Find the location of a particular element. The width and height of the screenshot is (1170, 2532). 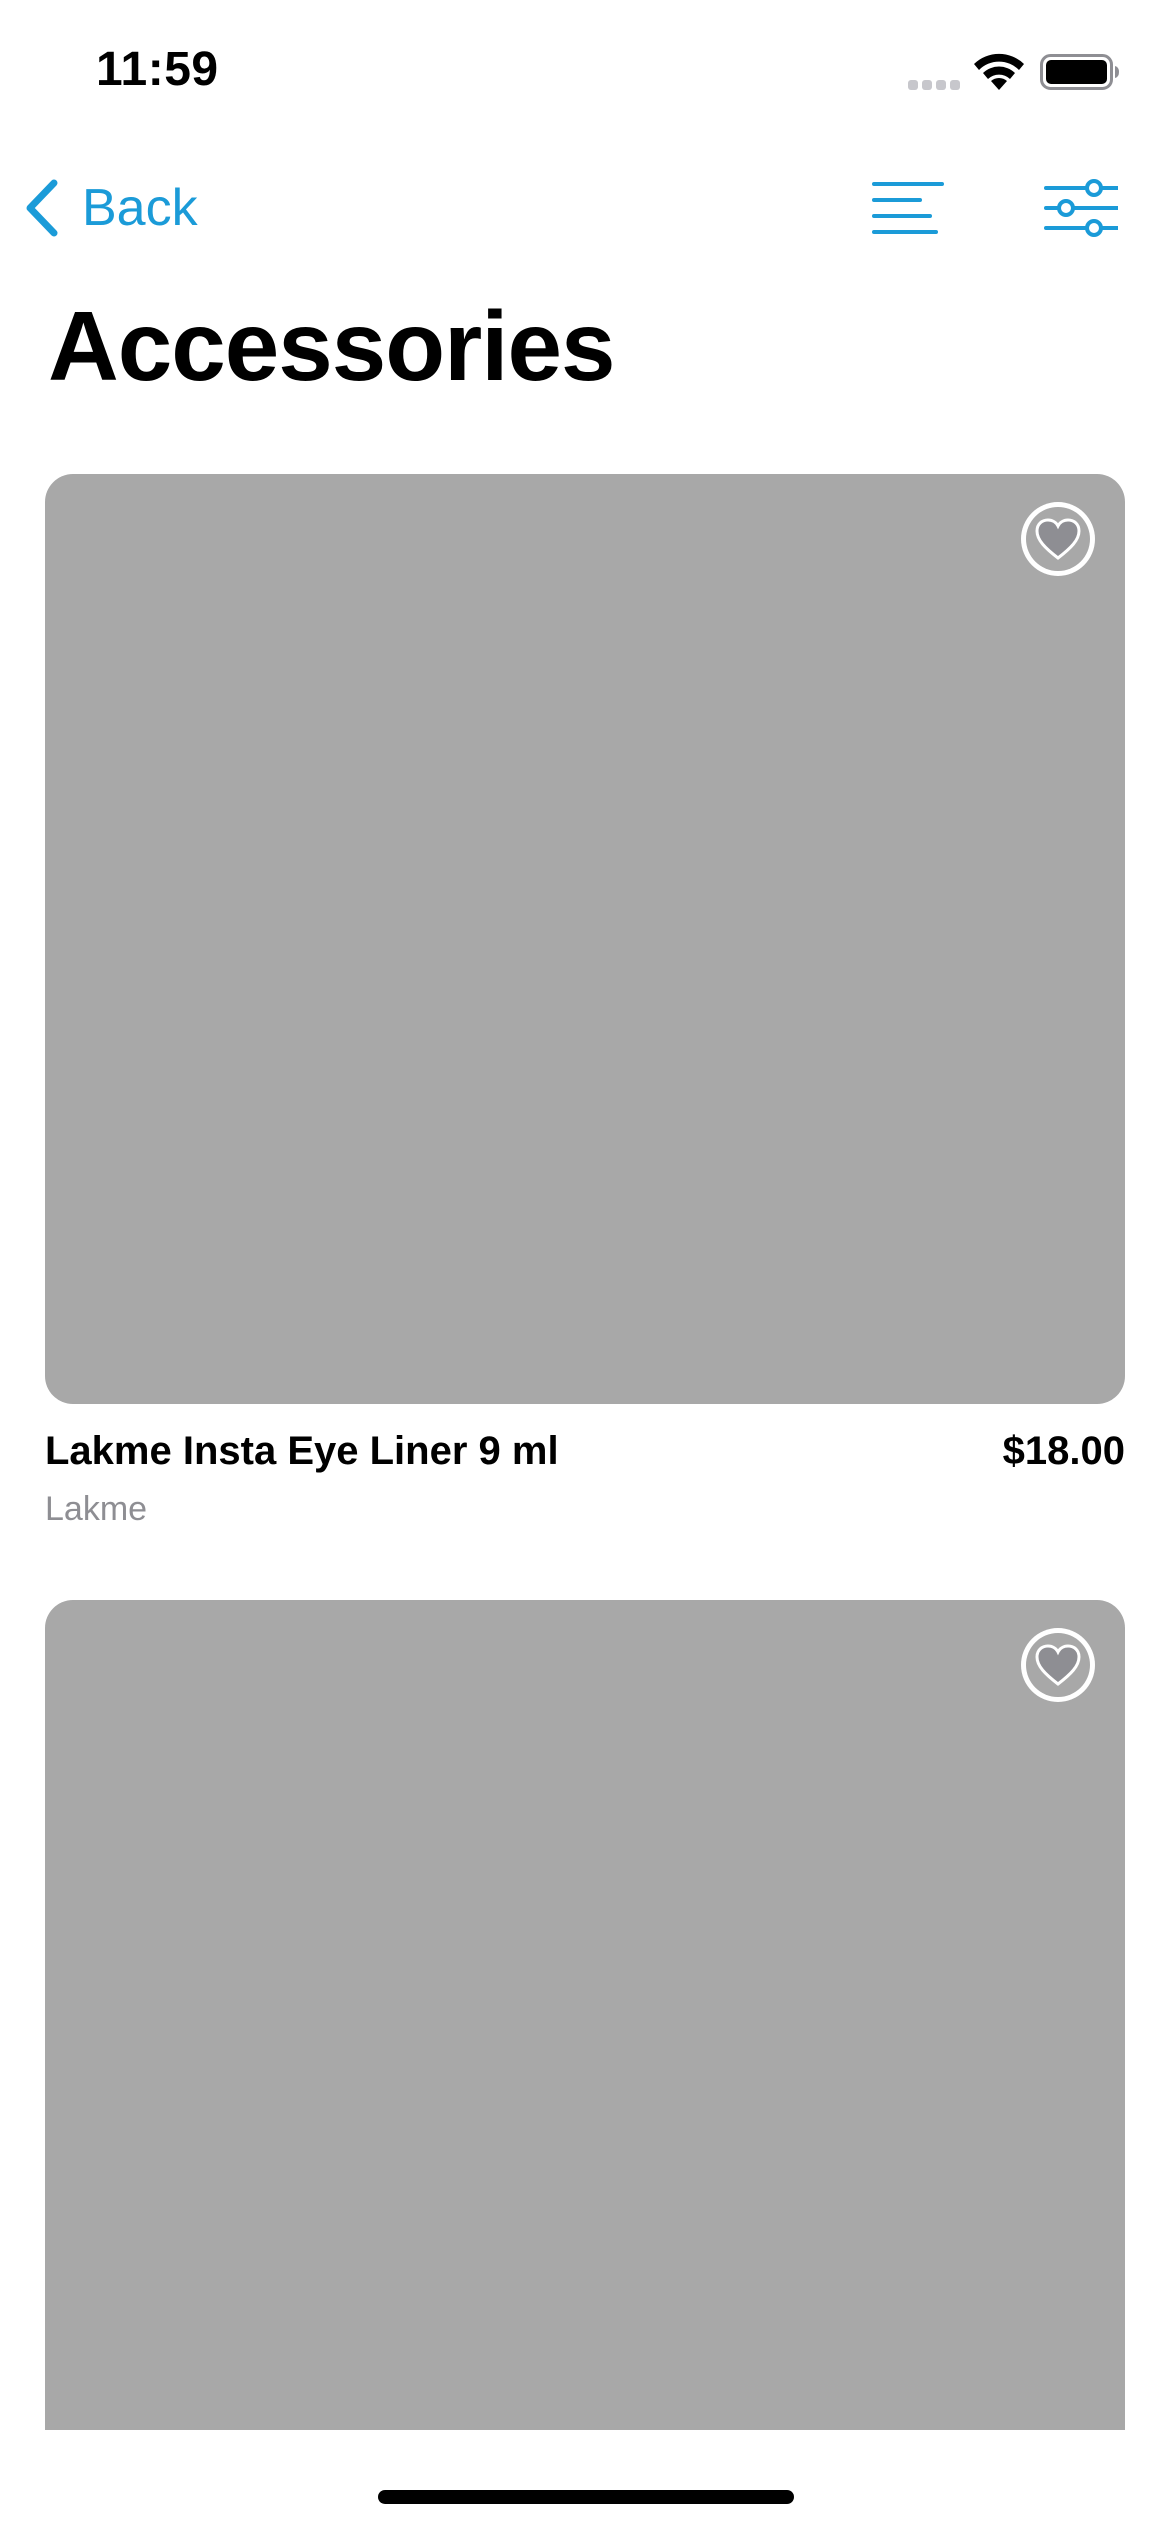

cellular-signal-icon is located at coordinates (934, 85).